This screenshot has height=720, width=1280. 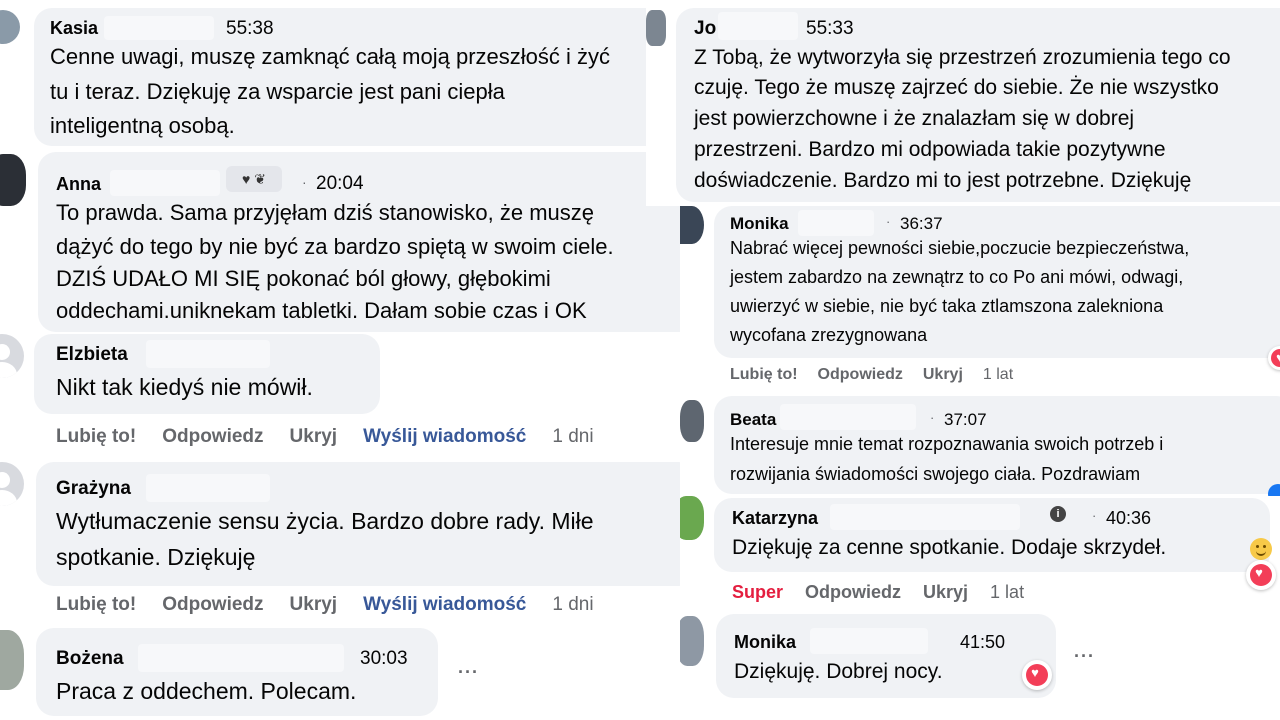 I want to click on timestamp: 40:36, so click(x=1129, y=518).